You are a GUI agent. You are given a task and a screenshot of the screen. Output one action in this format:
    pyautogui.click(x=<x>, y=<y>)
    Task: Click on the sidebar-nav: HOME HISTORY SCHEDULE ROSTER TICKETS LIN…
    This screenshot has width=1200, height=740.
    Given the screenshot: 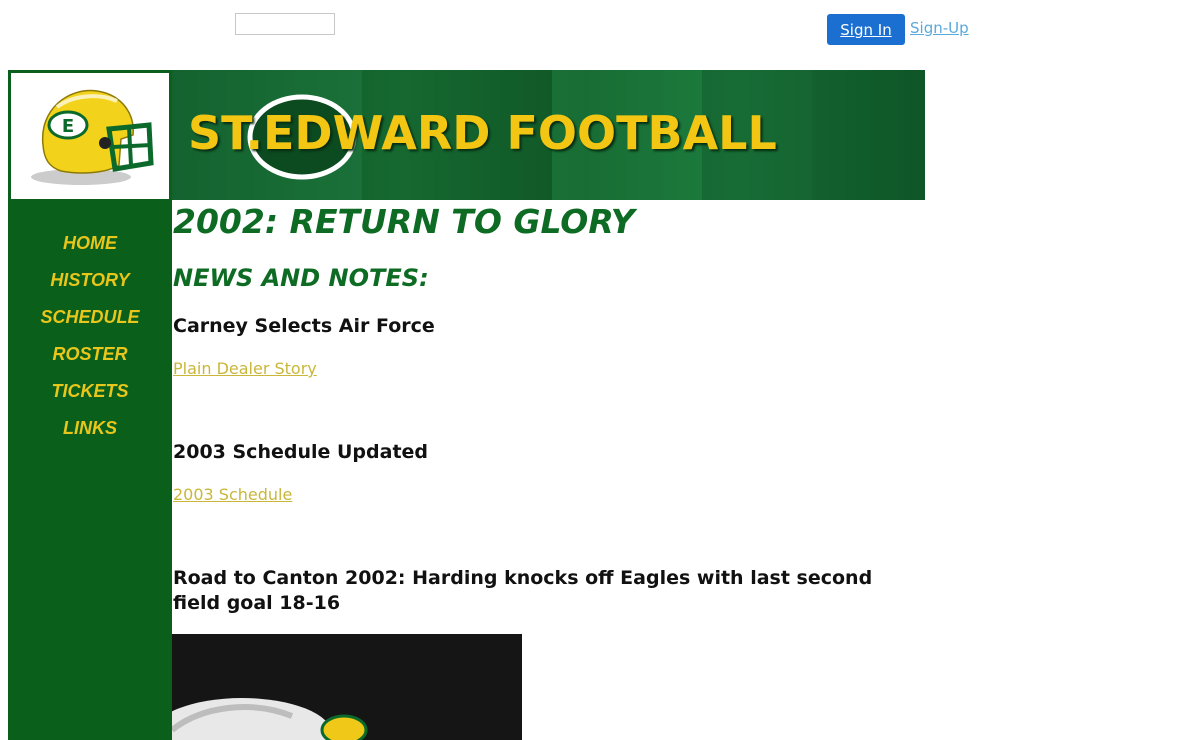 What is the action you would take?
    pyautogui.click(x=90, y=470)
    